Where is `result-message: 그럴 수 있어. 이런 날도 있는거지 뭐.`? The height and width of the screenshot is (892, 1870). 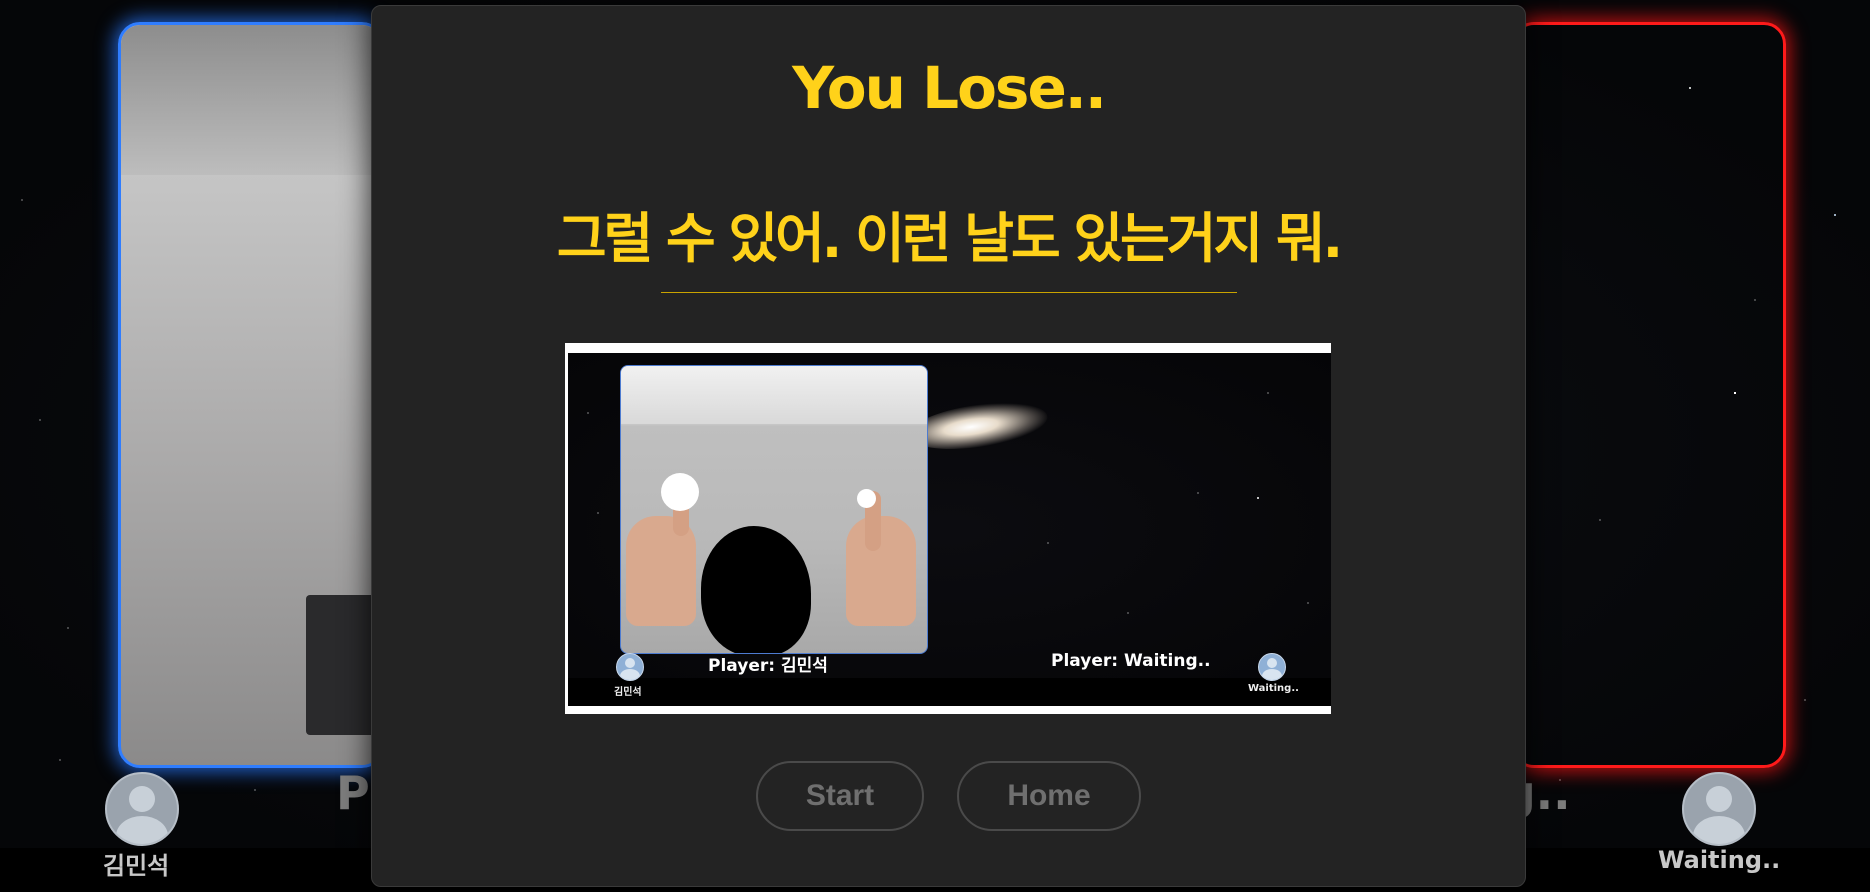 result-message: 그럴 수 있어. 이런 날도 있는거지 뭐. is located at coordinates (949, 238).